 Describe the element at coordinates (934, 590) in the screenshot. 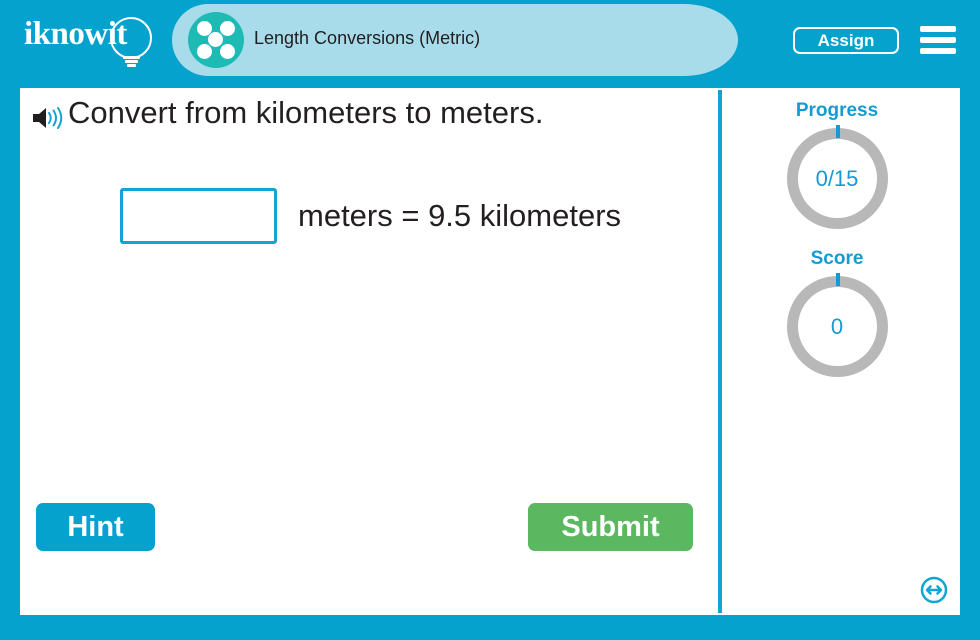

I see `resize-horizontal-icon` at that location.